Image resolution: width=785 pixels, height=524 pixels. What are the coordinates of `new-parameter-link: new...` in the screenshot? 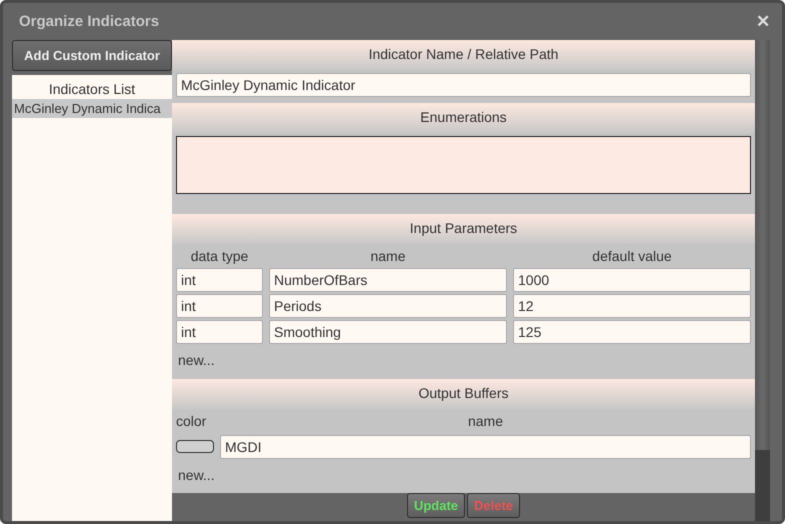 It's located at (196, 360).